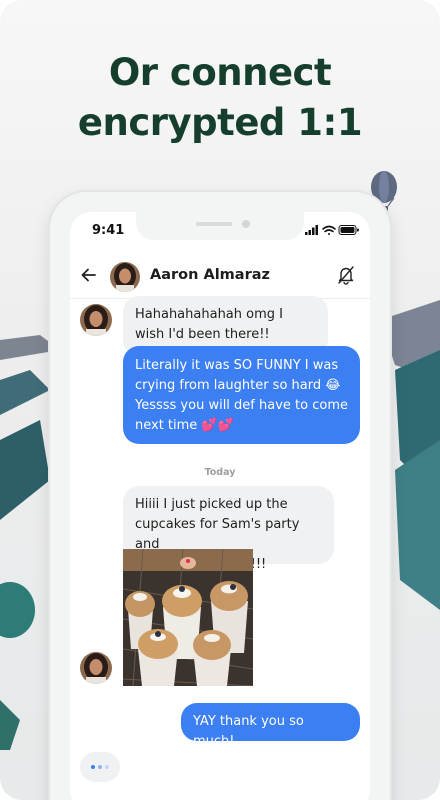 This screenshot has width=440, height=800. What do you see at coordinates (220, 72) in the screenshot?
I see `headline-line-1: Or connect` at bounding box center [220, 72].